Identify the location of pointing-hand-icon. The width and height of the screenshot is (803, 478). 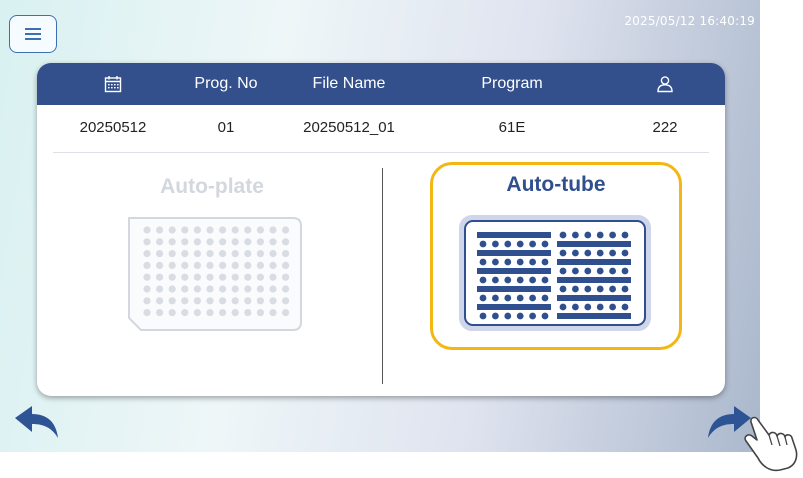
(771, 444).